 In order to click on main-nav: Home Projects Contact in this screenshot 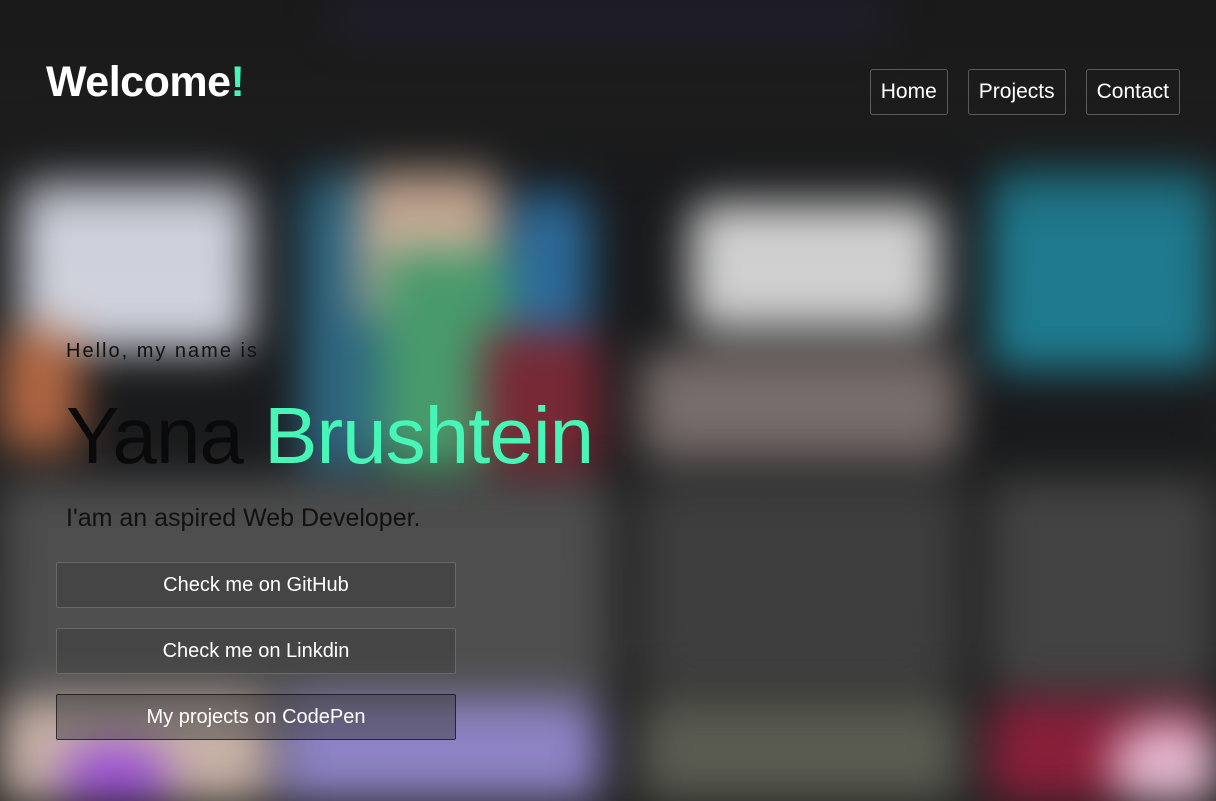, I will do `click(1024, 92)`.